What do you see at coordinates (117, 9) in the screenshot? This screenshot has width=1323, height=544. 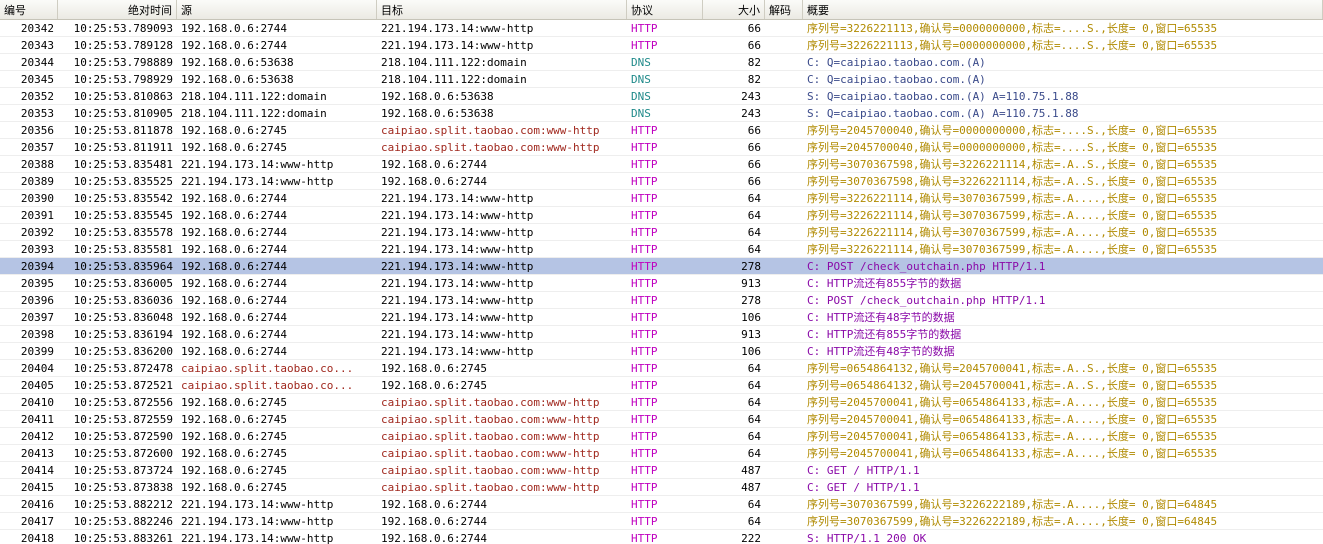 I see `column-header-absolute-time: 绝对时间` at bounding box center [117, 9].